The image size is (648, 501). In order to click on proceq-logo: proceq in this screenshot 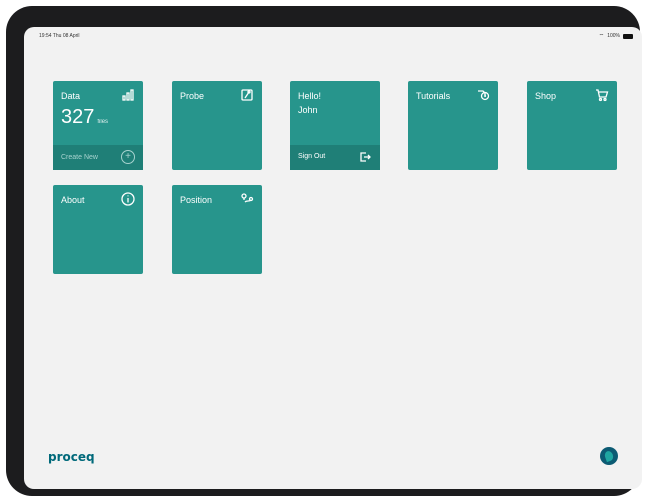, I will do `click(79, 457)`.